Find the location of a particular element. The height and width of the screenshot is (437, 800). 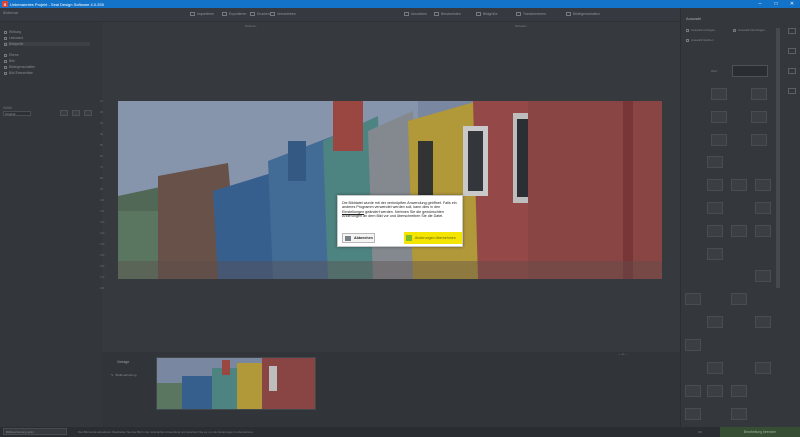

app-logo-icon: S is located at coordinates (5, 4).